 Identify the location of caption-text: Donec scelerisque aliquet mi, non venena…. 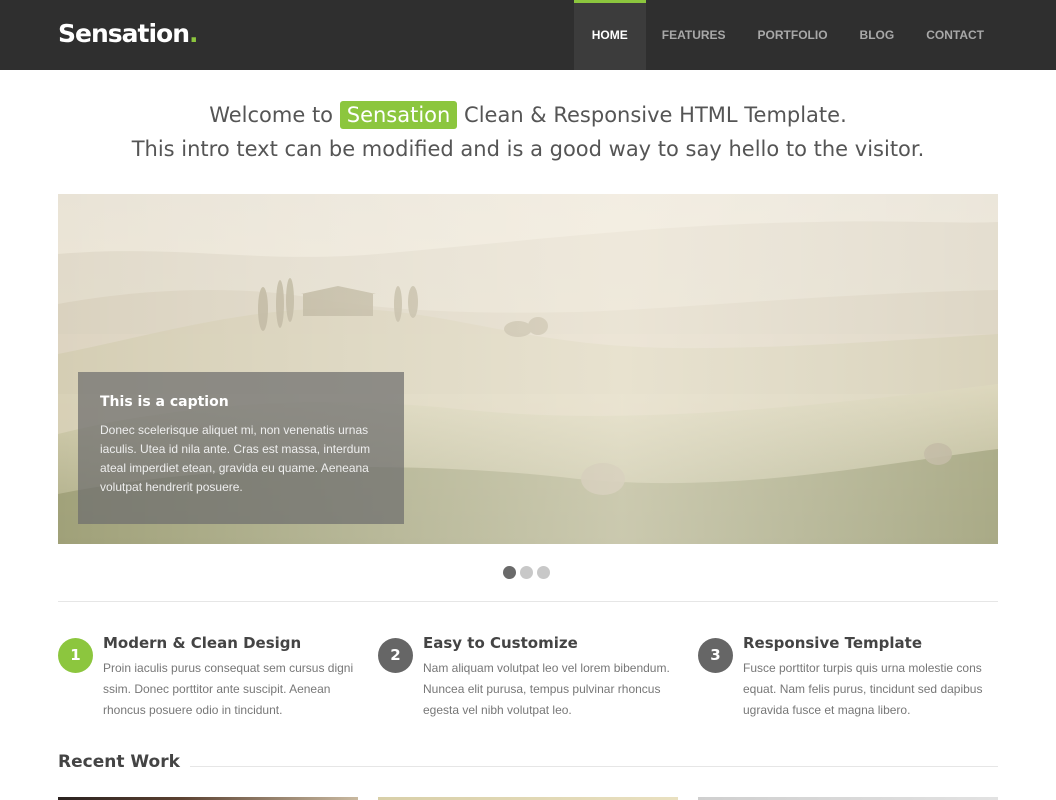
(235, 458).